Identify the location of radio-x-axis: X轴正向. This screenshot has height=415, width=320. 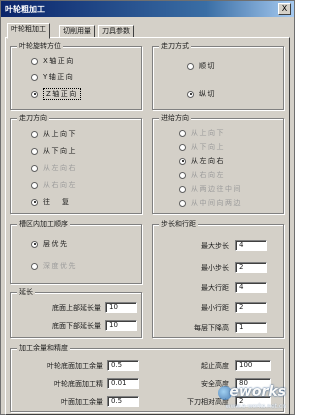
(53, 61).